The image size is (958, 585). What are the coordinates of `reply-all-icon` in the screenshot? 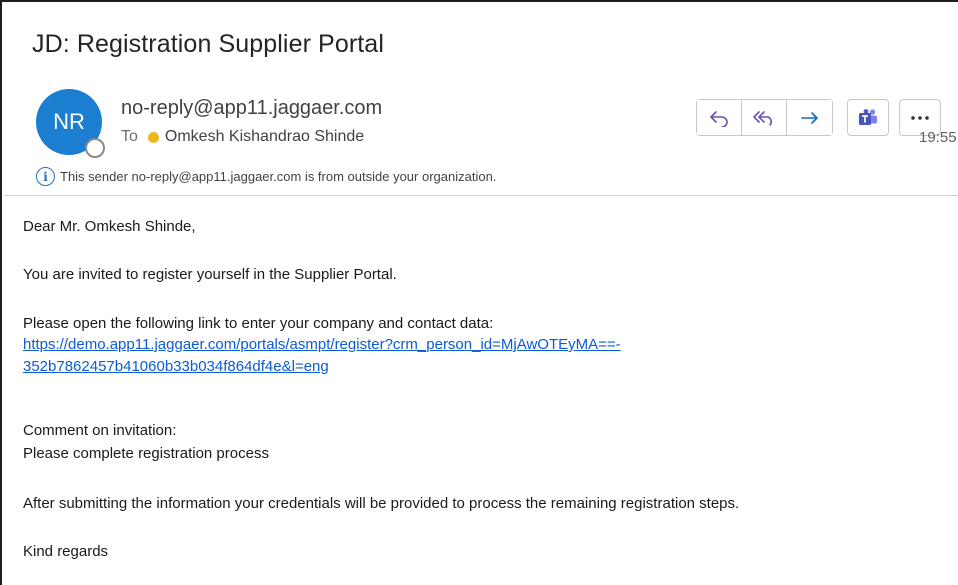 It's located at (763, 118).